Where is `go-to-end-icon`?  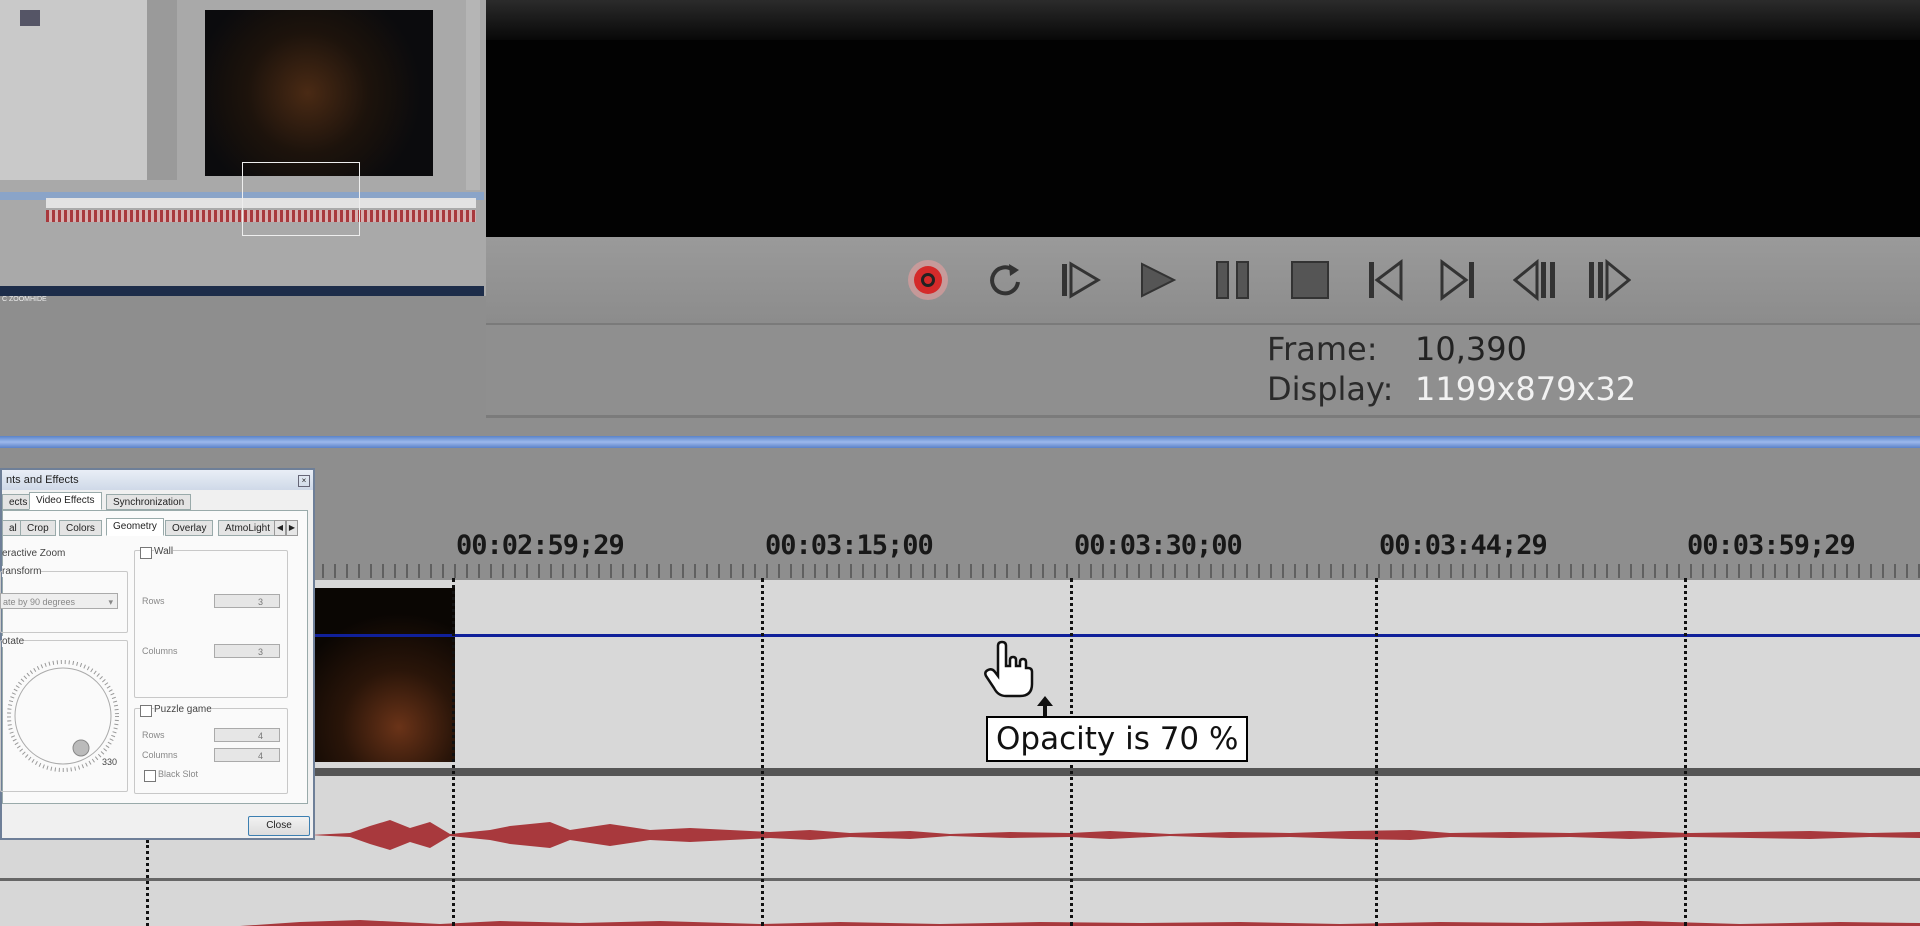 go-to-end-icon is located at coordinates (1457, 280).